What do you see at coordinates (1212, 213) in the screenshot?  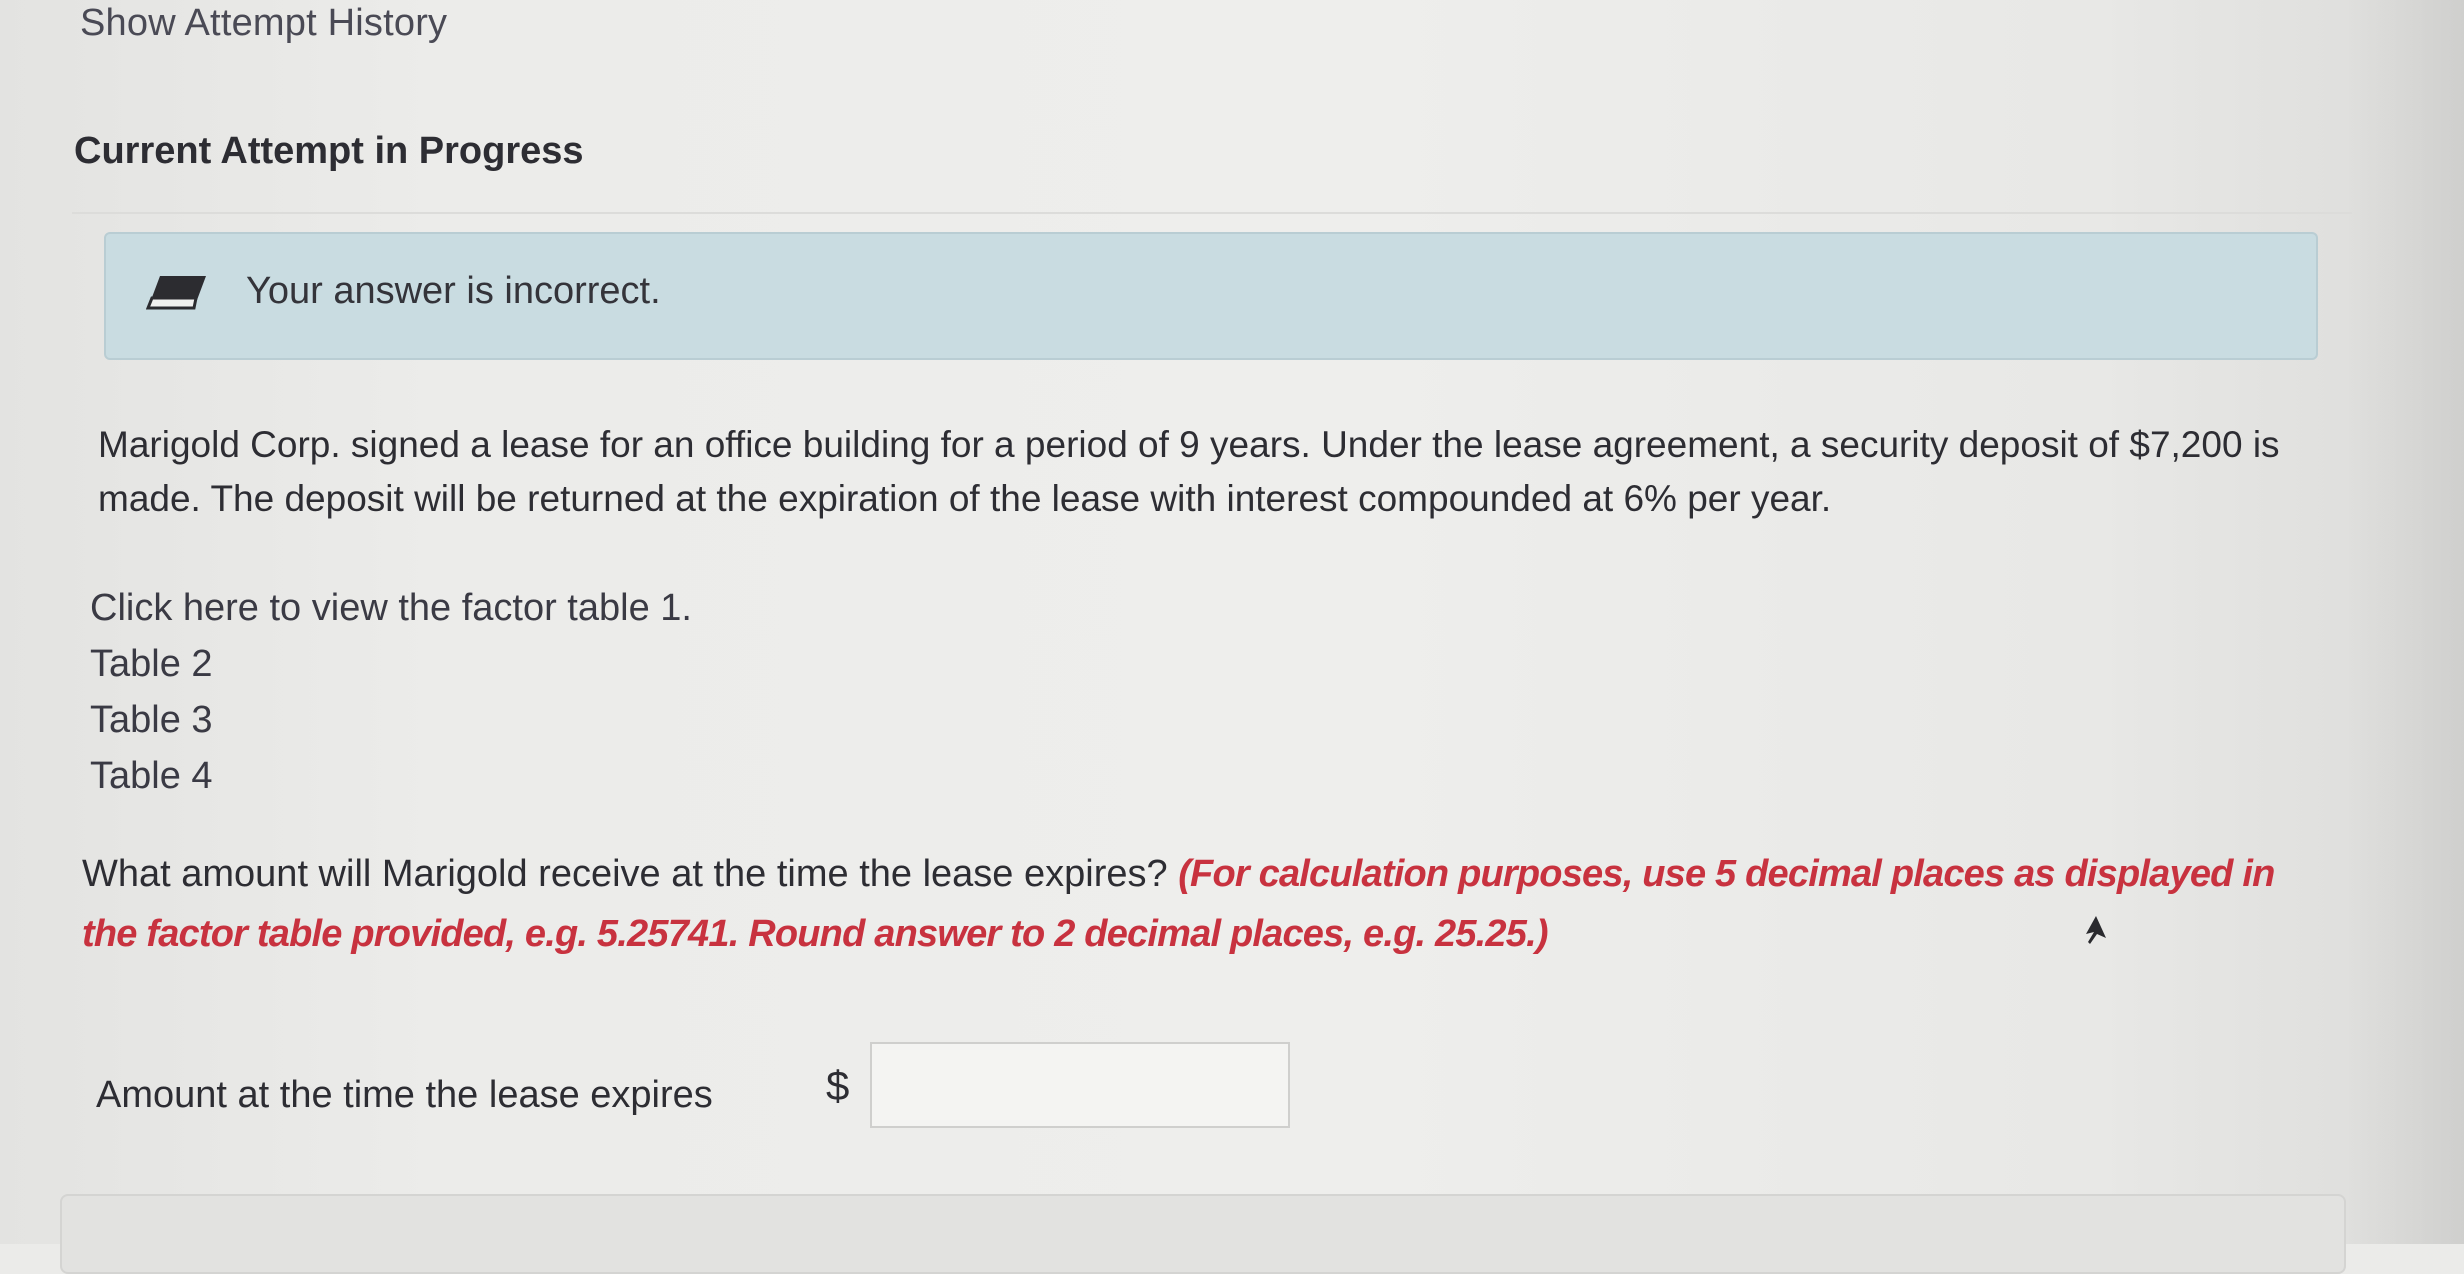 I see `section-divider` at bounding box center [1212, 213].